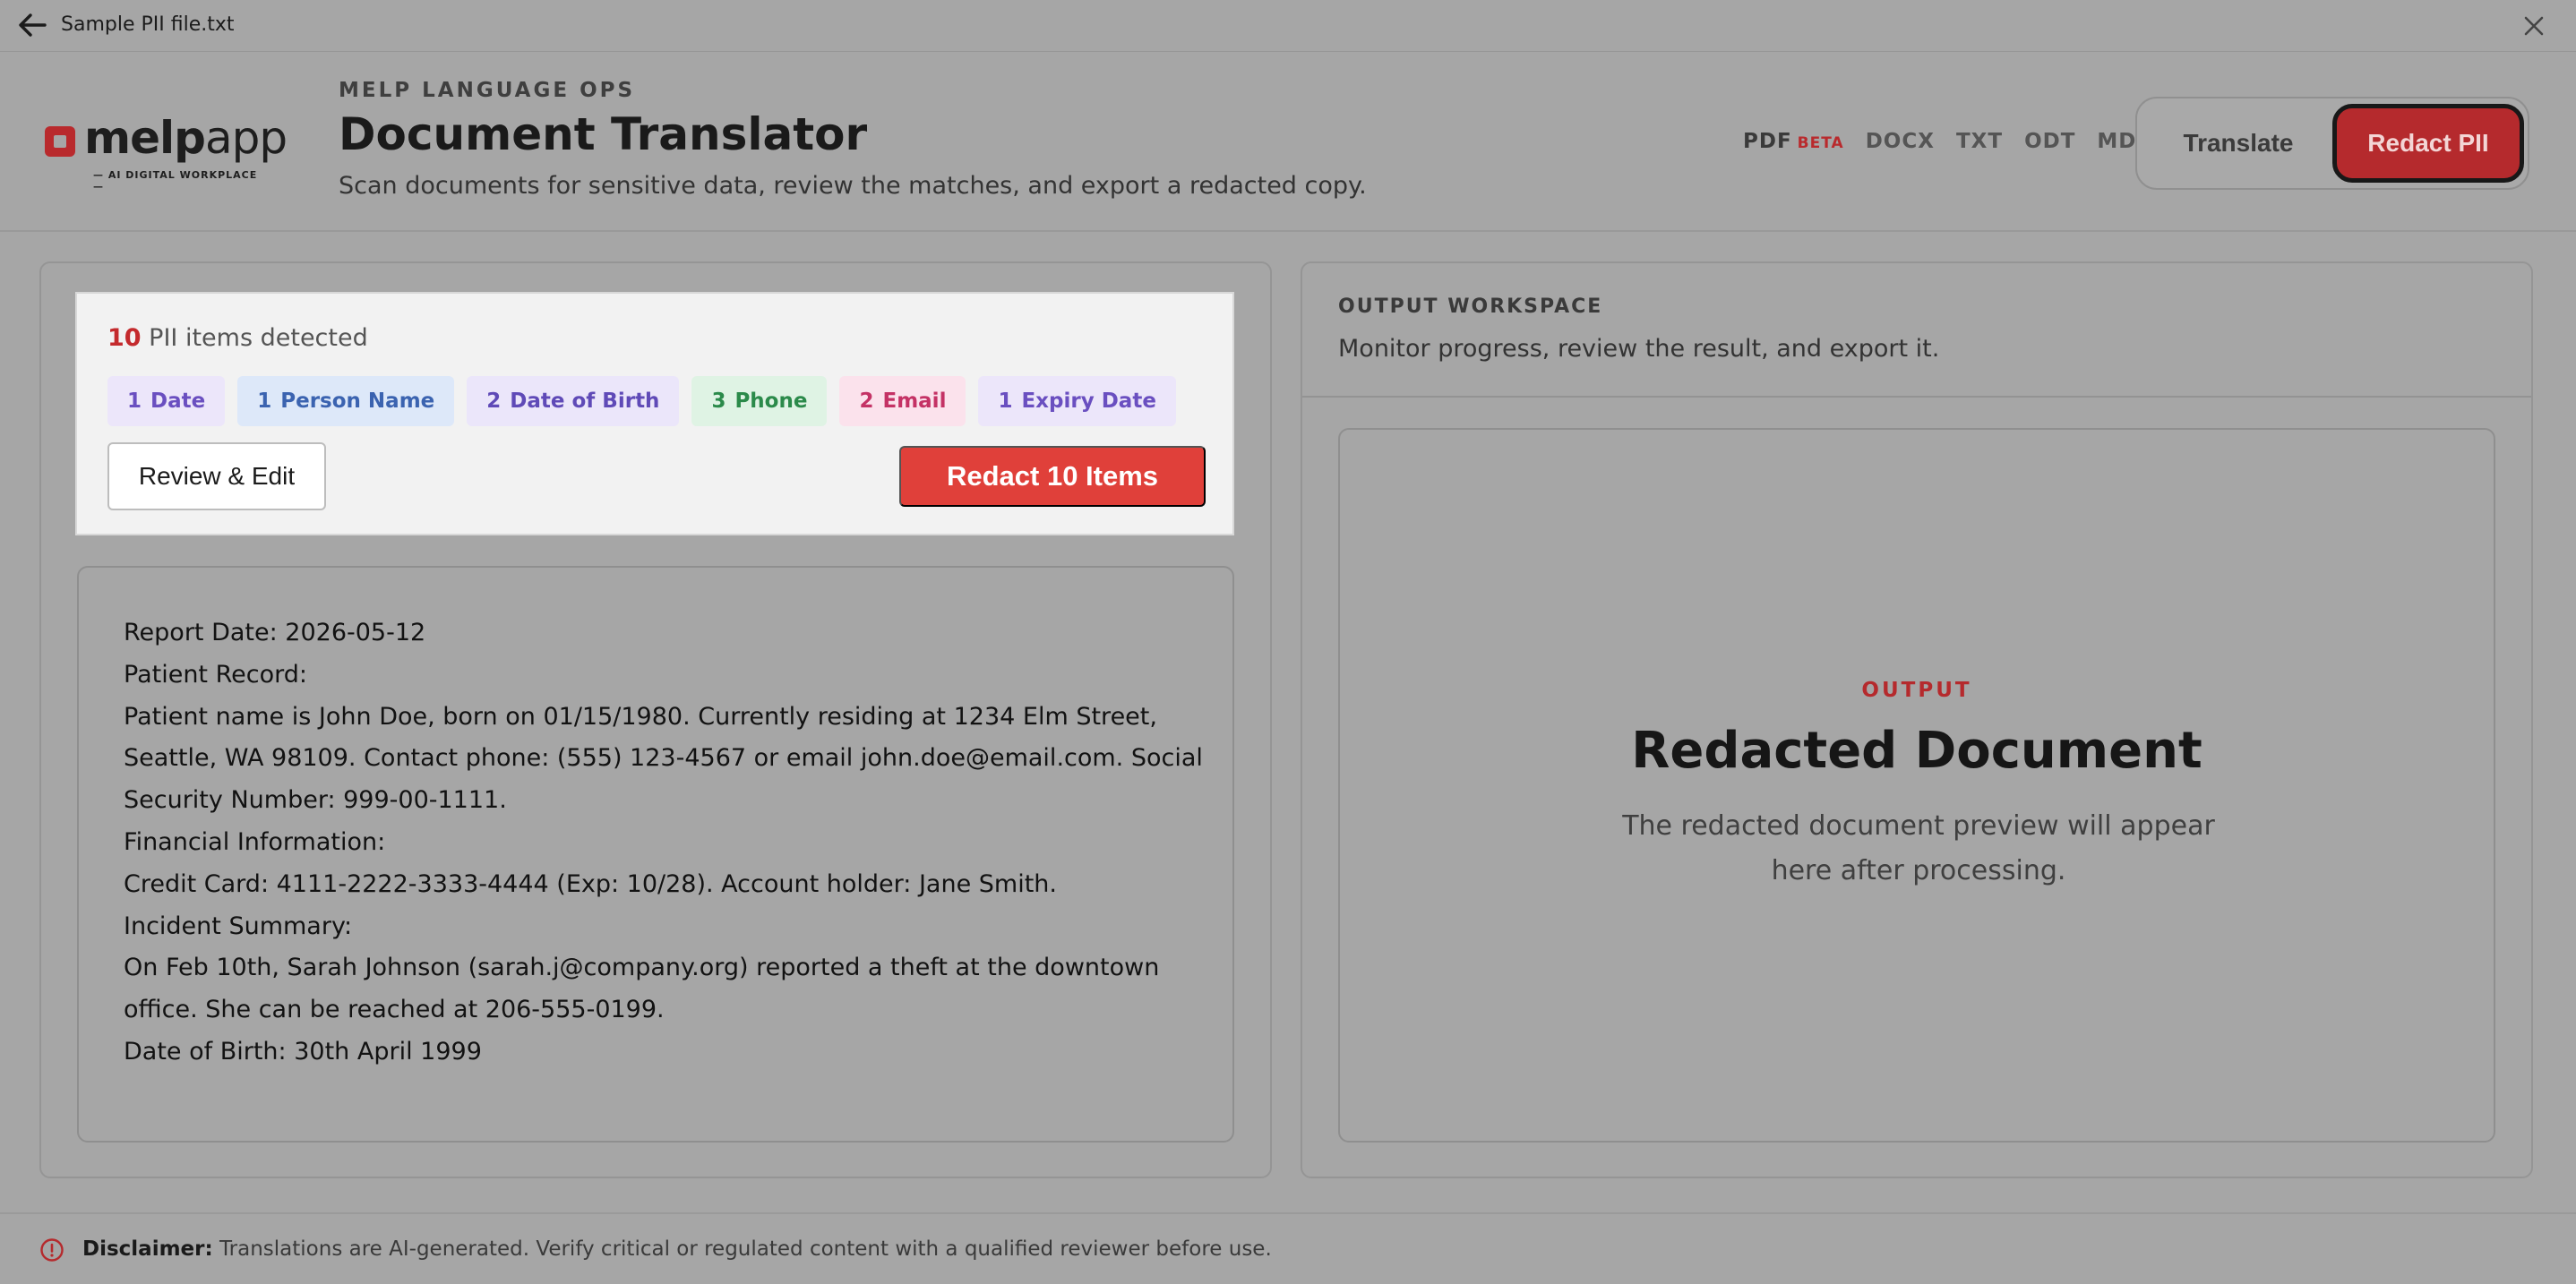 The width and height of the screenshot is (2576, 1284). What do you see at coordinates (2050, 141) in the screenshot?
I see `format-odt: ODT` at bounding box center [2050, 141].